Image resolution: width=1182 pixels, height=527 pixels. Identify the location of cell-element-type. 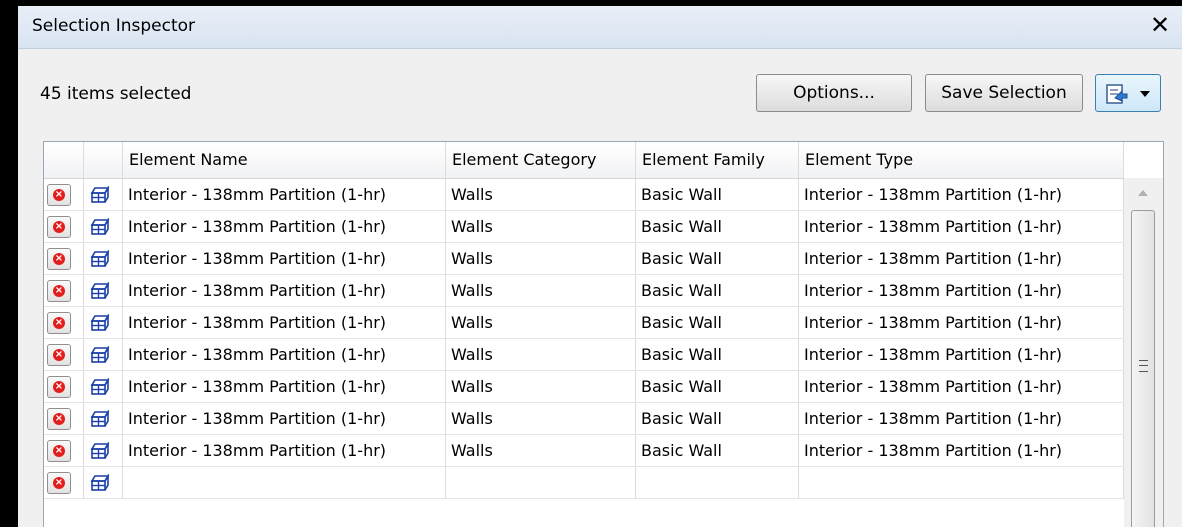
(961, 482).